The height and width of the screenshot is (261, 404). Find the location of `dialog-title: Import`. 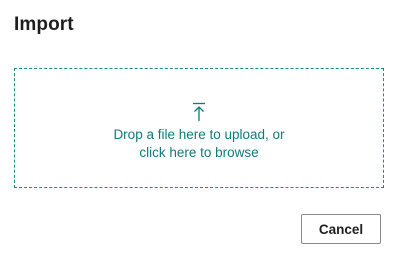

dialog-title: Import is located at coordinates (44, 24).